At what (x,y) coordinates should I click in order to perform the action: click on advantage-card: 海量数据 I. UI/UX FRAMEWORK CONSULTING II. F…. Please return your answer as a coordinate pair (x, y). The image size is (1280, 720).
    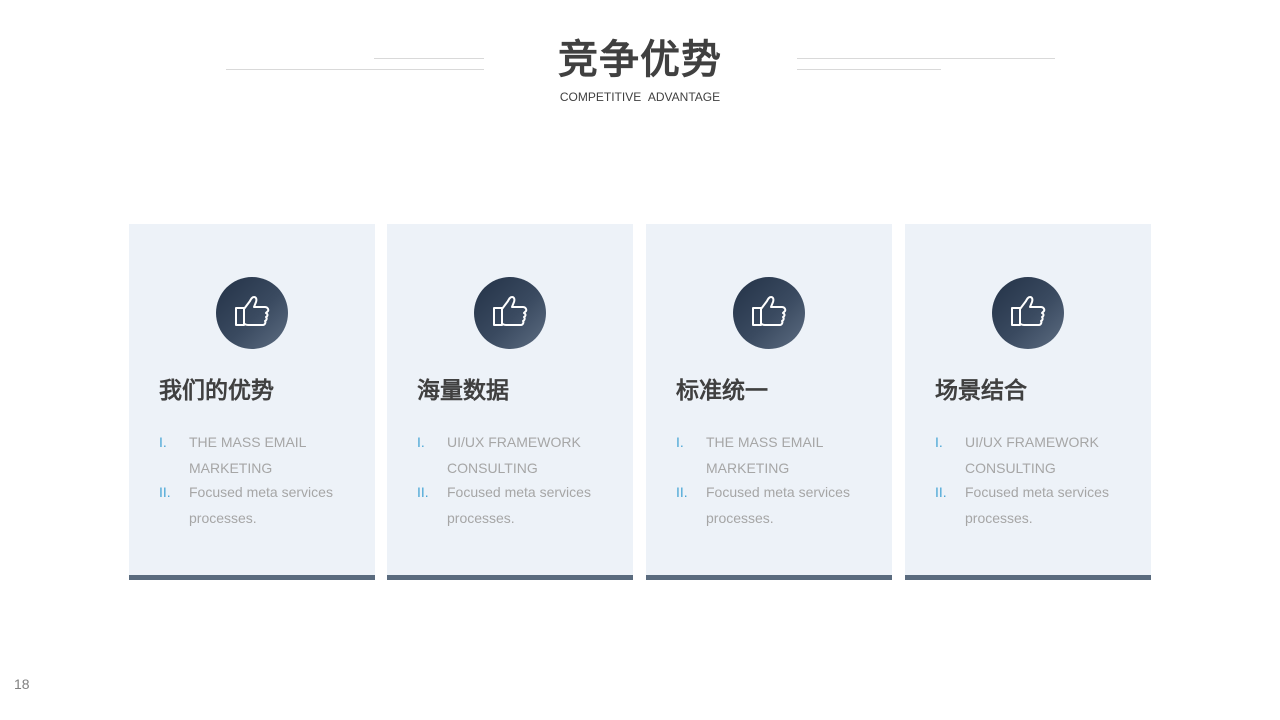
    Looking at the image, I should click on (510, 402).